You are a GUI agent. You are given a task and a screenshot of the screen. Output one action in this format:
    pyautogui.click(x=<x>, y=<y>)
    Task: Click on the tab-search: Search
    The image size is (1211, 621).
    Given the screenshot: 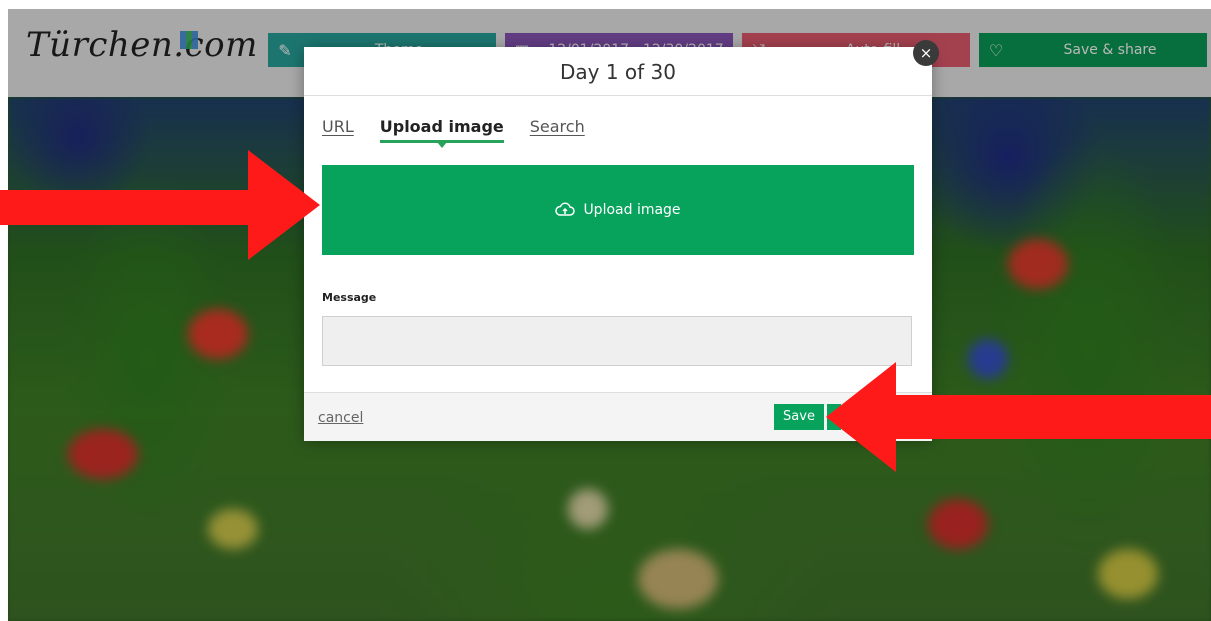 What is the action you would take?
    pyautogui.click(x=557, y=130)
    